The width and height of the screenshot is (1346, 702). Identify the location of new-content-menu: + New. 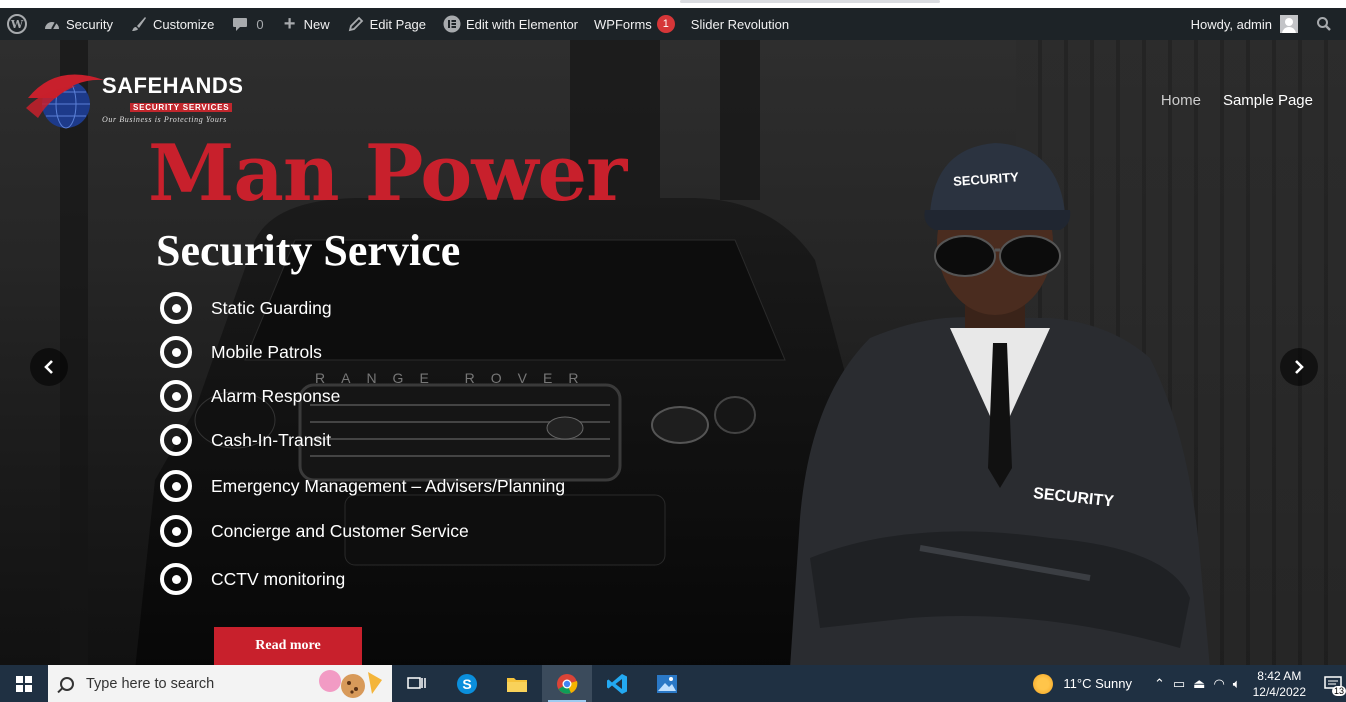
(305, 24).